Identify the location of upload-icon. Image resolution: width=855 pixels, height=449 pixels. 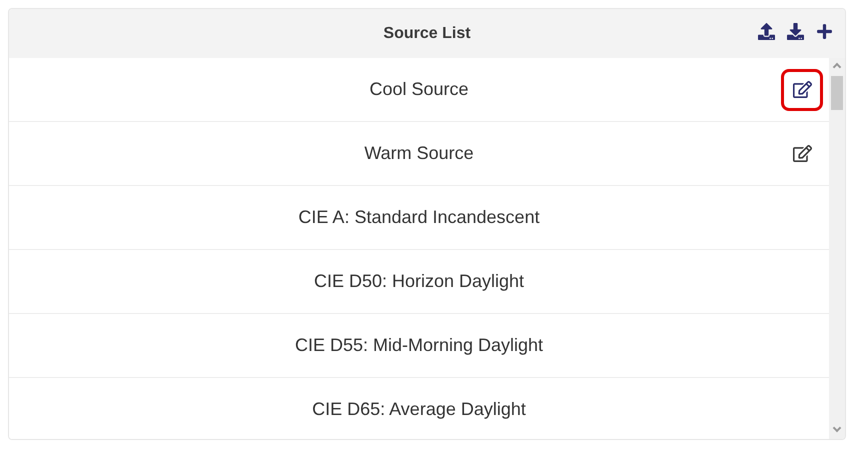
(766, 31).